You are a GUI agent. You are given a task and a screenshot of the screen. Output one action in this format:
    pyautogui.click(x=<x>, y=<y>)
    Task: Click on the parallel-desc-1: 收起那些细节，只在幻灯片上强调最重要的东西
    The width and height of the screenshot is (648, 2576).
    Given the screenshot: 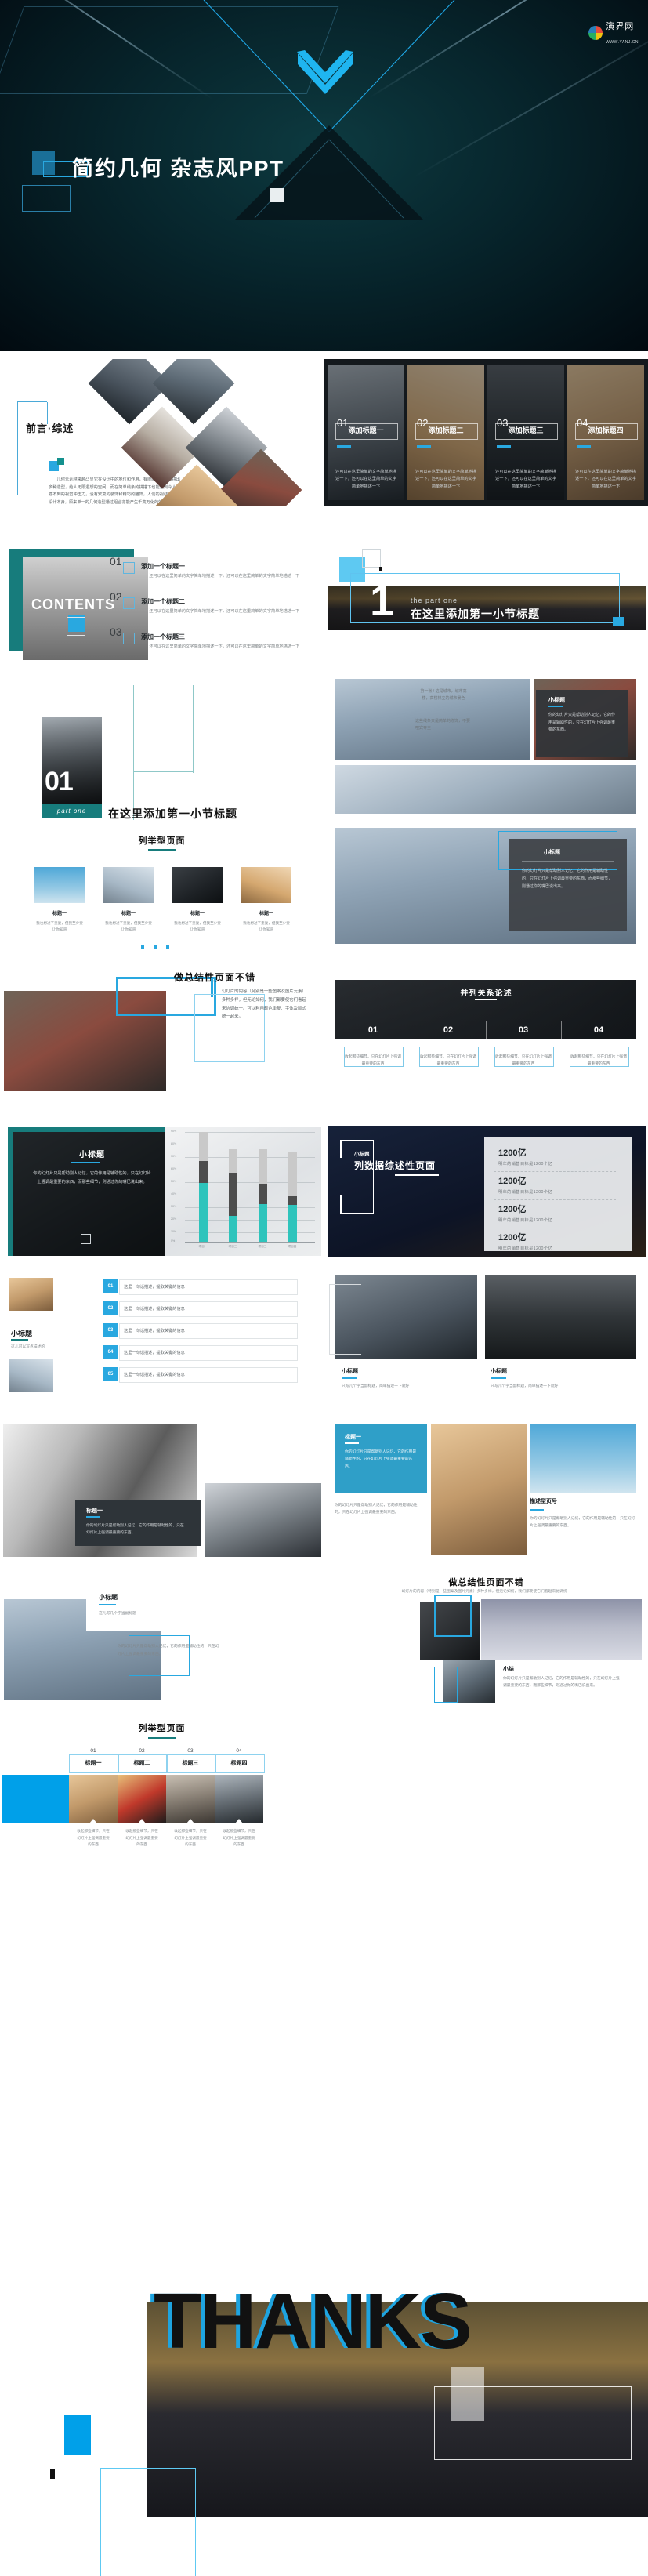 What is the action you would take?
    pyautogui.click(x=373, y=1061)
    